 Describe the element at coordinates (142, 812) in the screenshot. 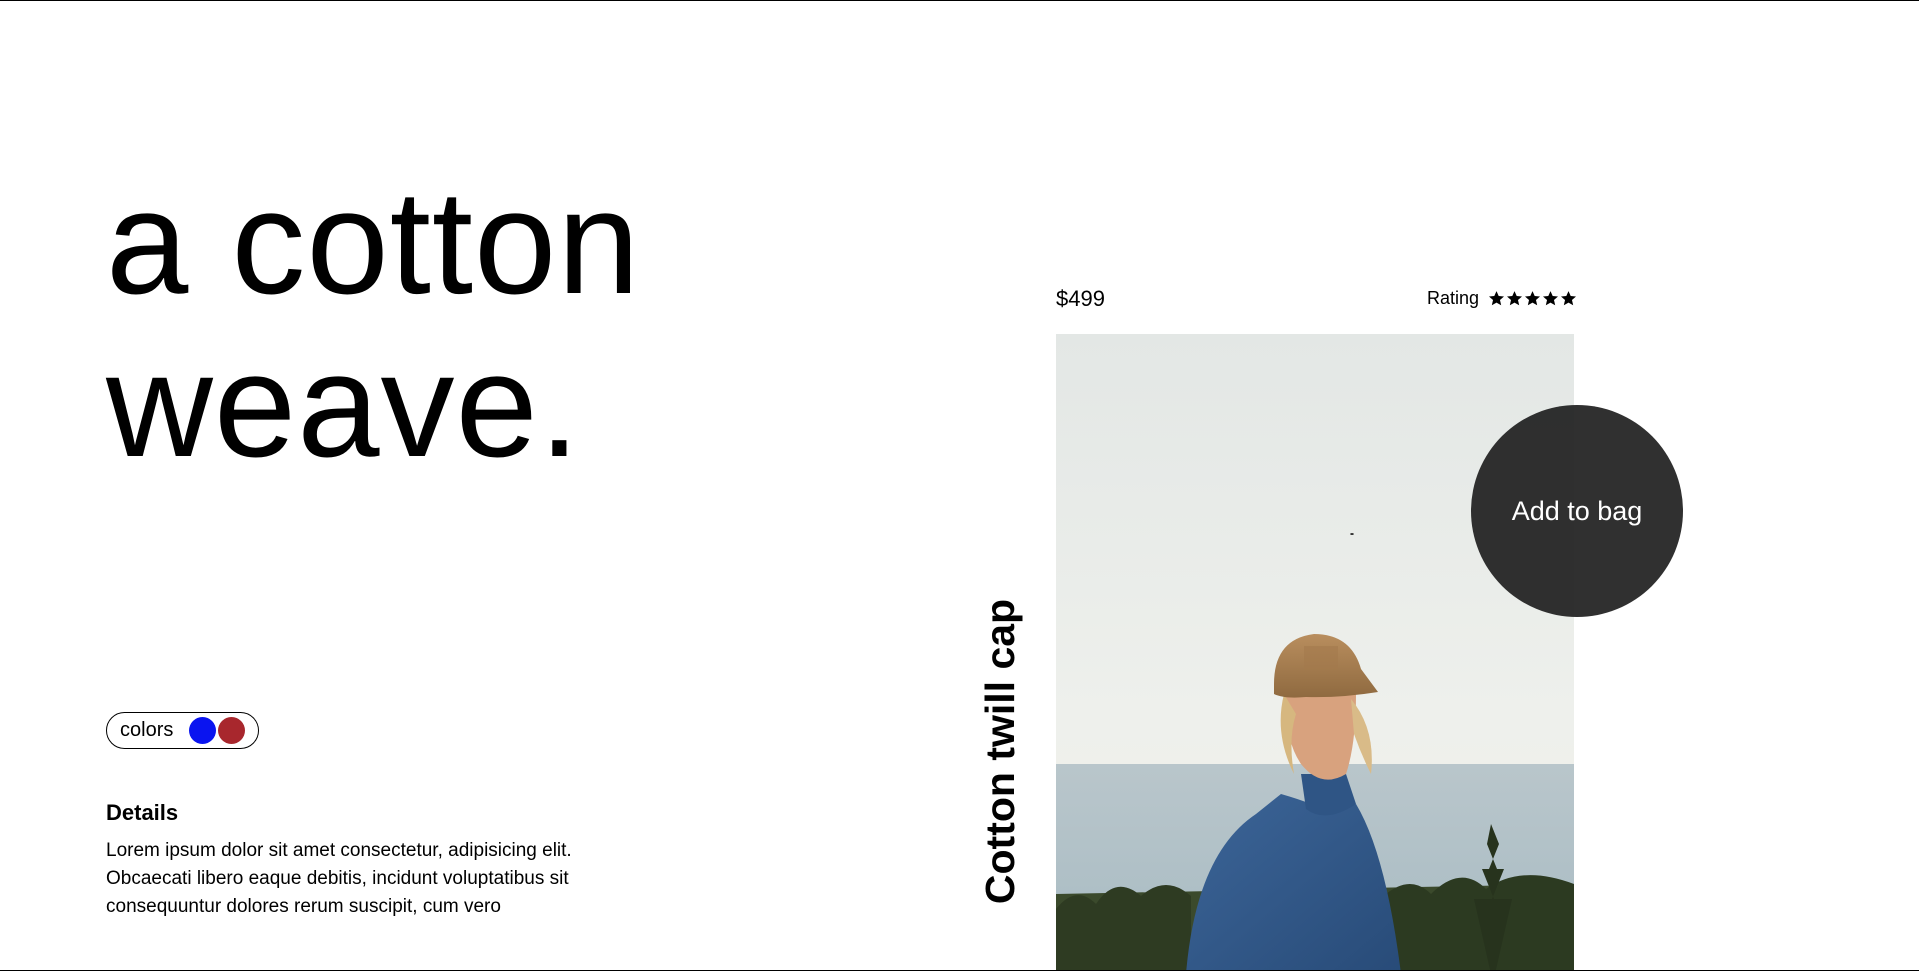

I see `details-heading: Details` at that location.